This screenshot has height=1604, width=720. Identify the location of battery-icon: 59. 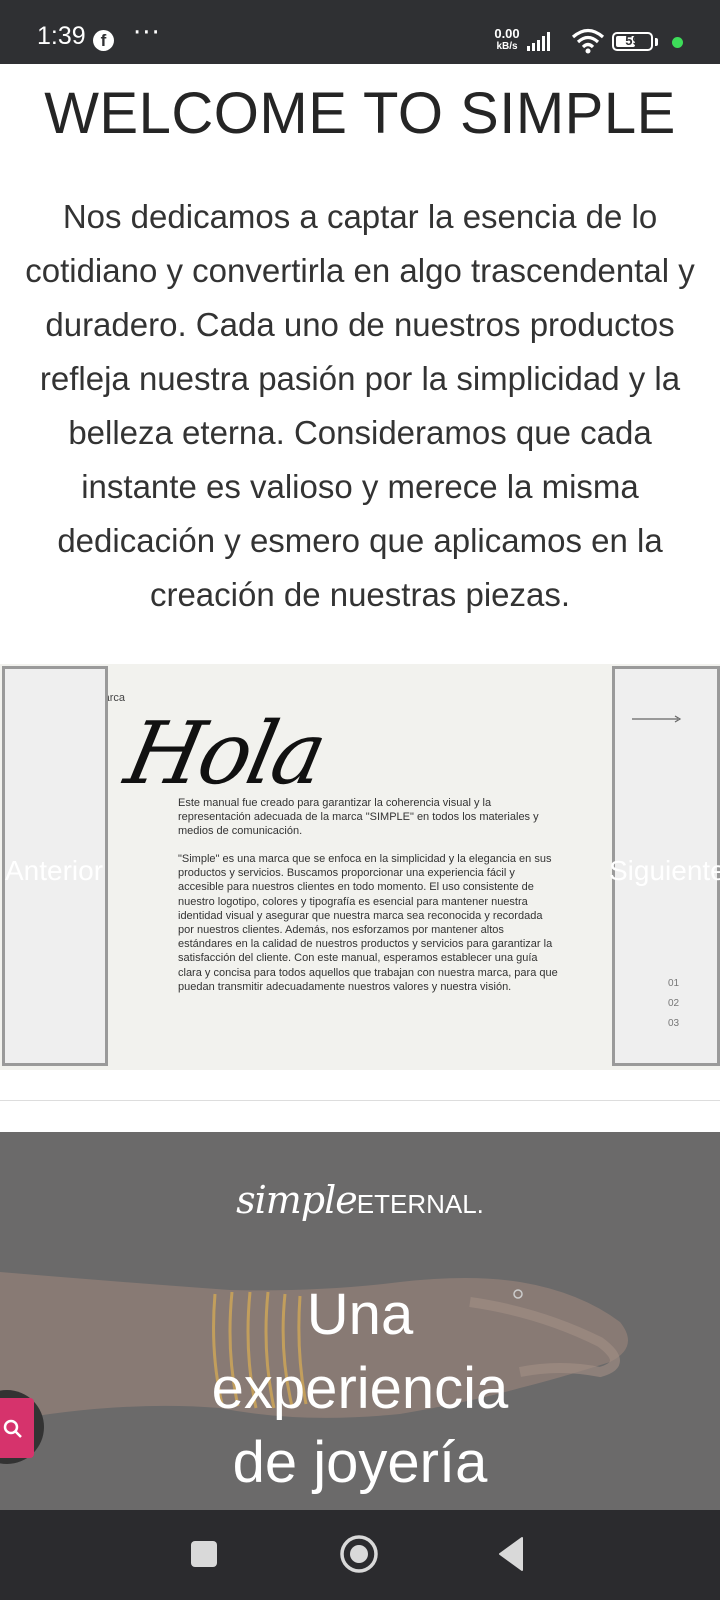
(632, 41).